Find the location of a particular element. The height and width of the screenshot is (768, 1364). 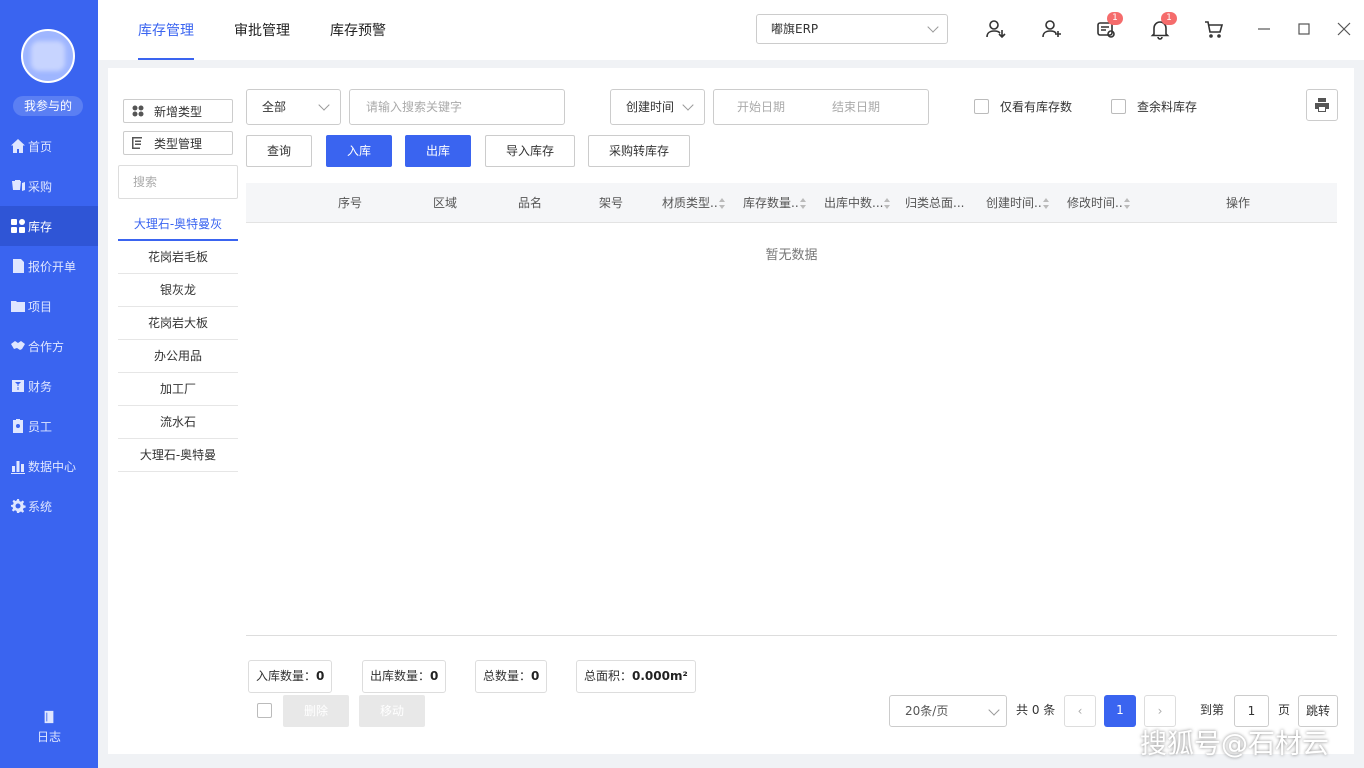

category-item: 办公用品 is located at coordinates (178, 356).